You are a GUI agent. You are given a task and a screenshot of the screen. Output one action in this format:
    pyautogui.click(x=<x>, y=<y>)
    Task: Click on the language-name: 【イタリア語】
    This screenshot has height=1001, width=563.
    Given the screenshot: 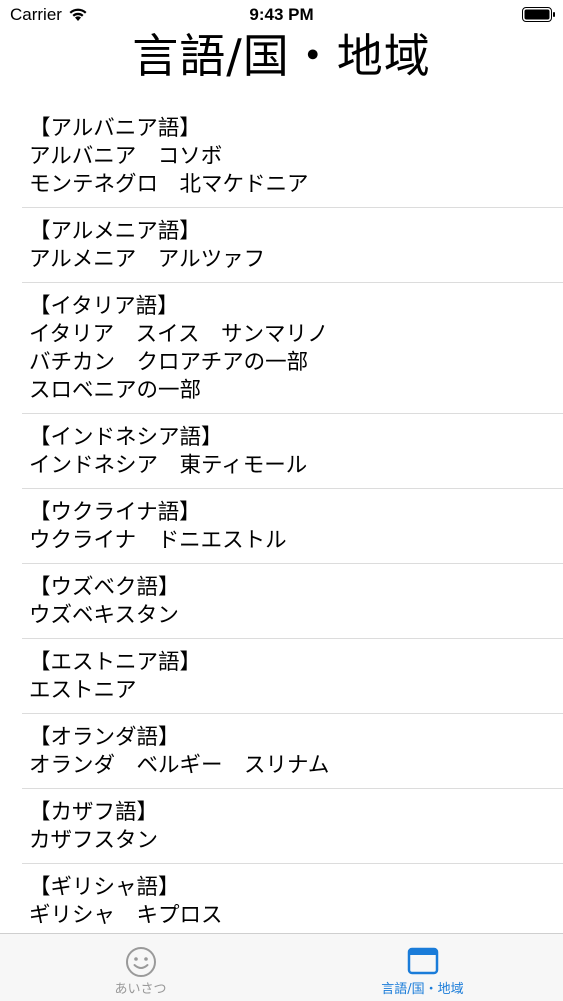 What is the action you would take?
    pyautogui.click(x=104, y=306)
    